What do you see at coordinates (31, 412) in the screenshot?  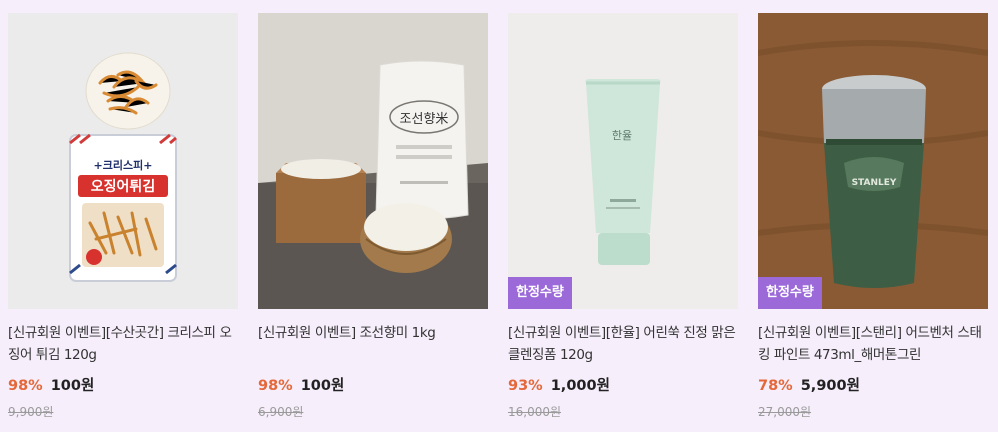 I see `original-price: 9,900원` at bounding box center [31, 412].